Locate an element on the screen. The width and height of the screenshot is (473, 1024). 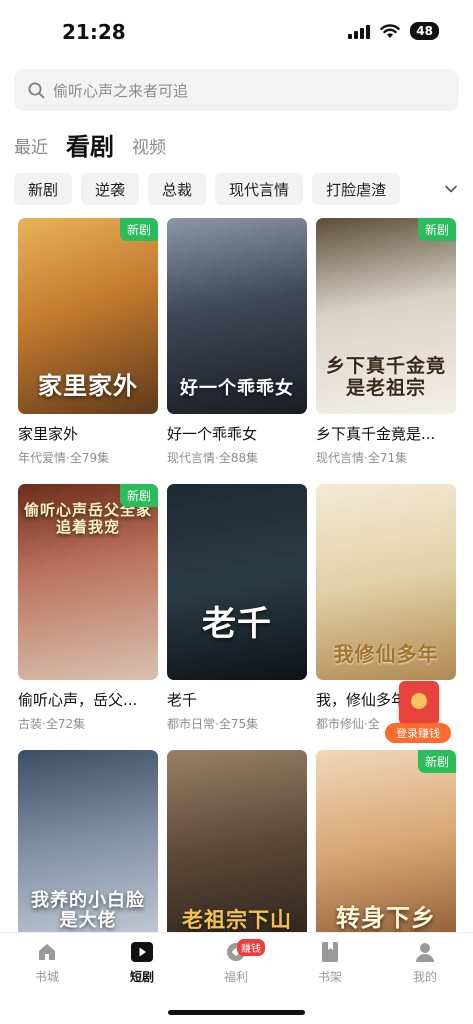
drama-meta: 年代爱情·全79集 is located at coordinates (64, 458).